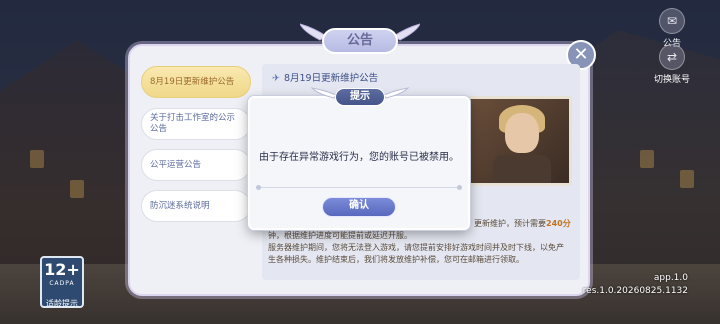 Image resolution: width=720 pixels, height=324 pixels. I want to click on dialog-title: 提示, so click(360, 97).